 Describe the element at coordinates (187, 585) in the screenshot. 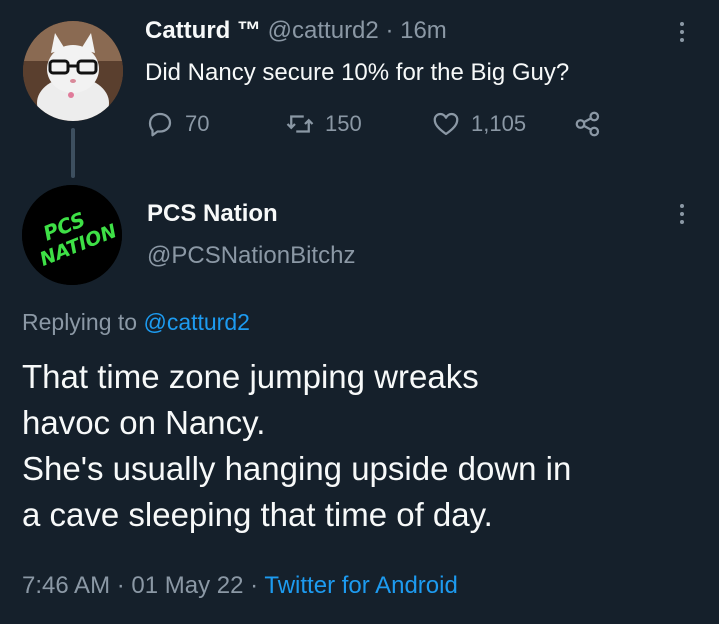

I see `tweet-date: 01 May 22` at that location.